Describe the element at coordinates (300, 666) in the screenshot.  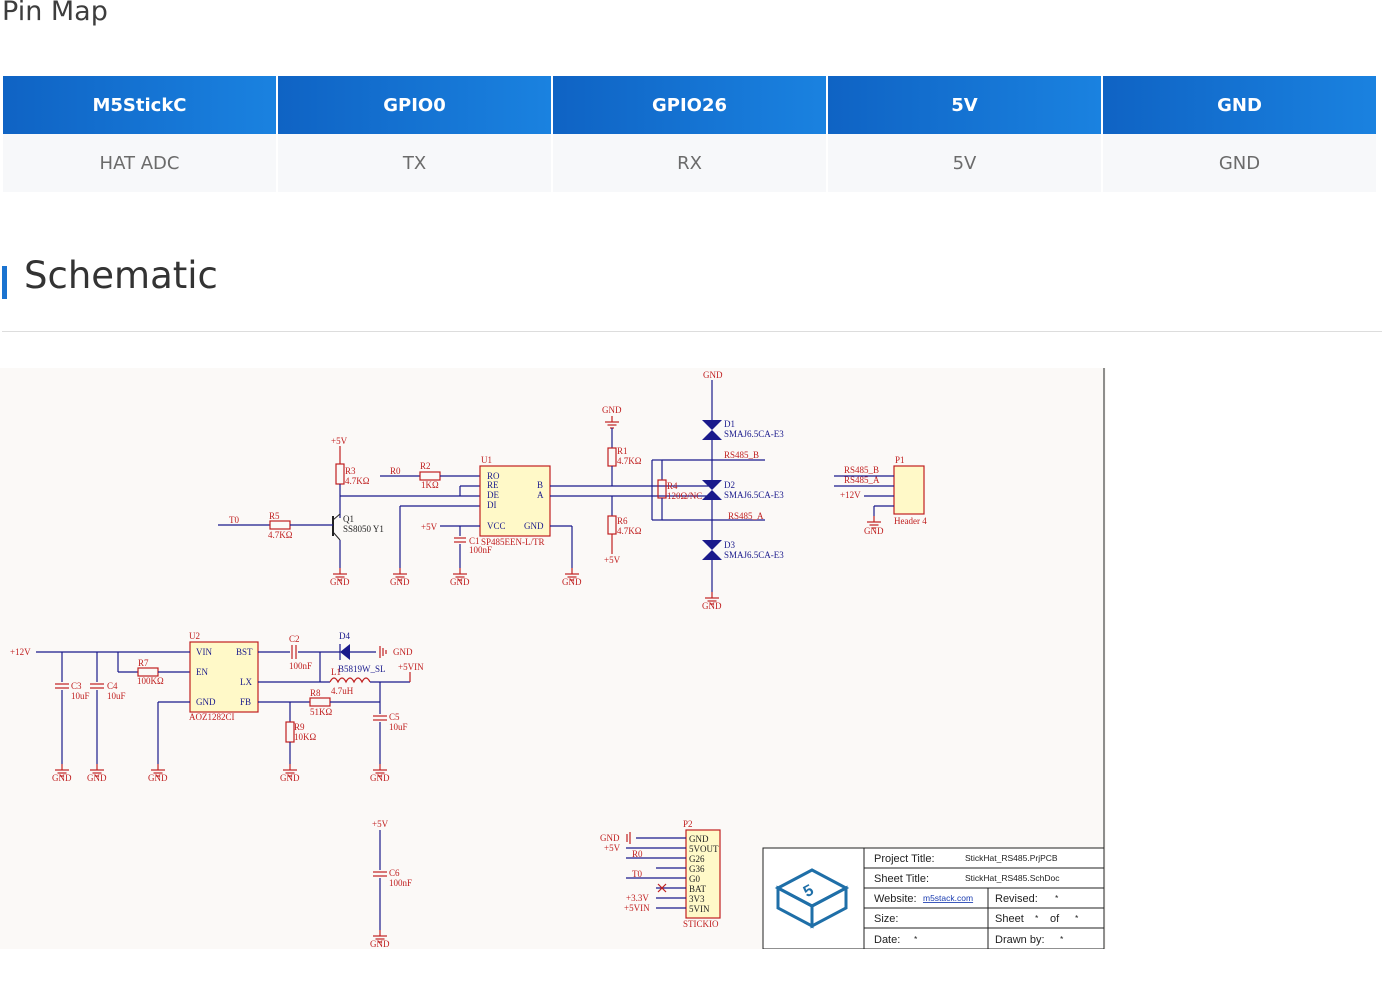
I see `c2-value: 100nF` at that location.